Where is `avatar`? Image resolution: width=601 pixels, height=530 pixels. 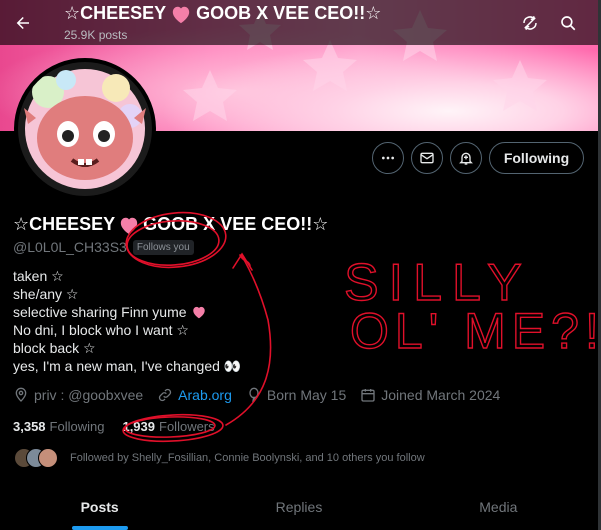 avatar is located at coordinates (85, 129).